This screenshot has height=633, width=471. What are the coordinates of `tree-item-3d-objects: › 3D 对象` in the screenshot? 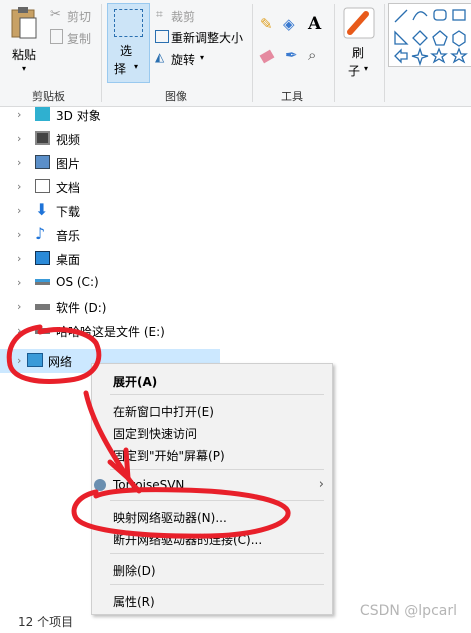 It's located at (110, 115).